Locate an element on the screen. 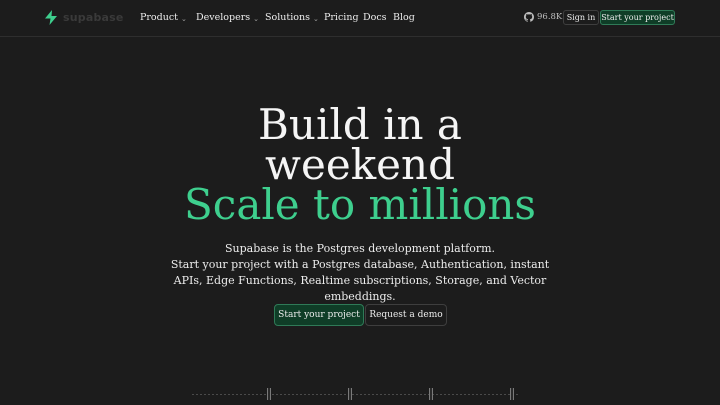 This screenshot has height=405, width=720. supabase-bolt-icon is located at coordinates (51, 17).